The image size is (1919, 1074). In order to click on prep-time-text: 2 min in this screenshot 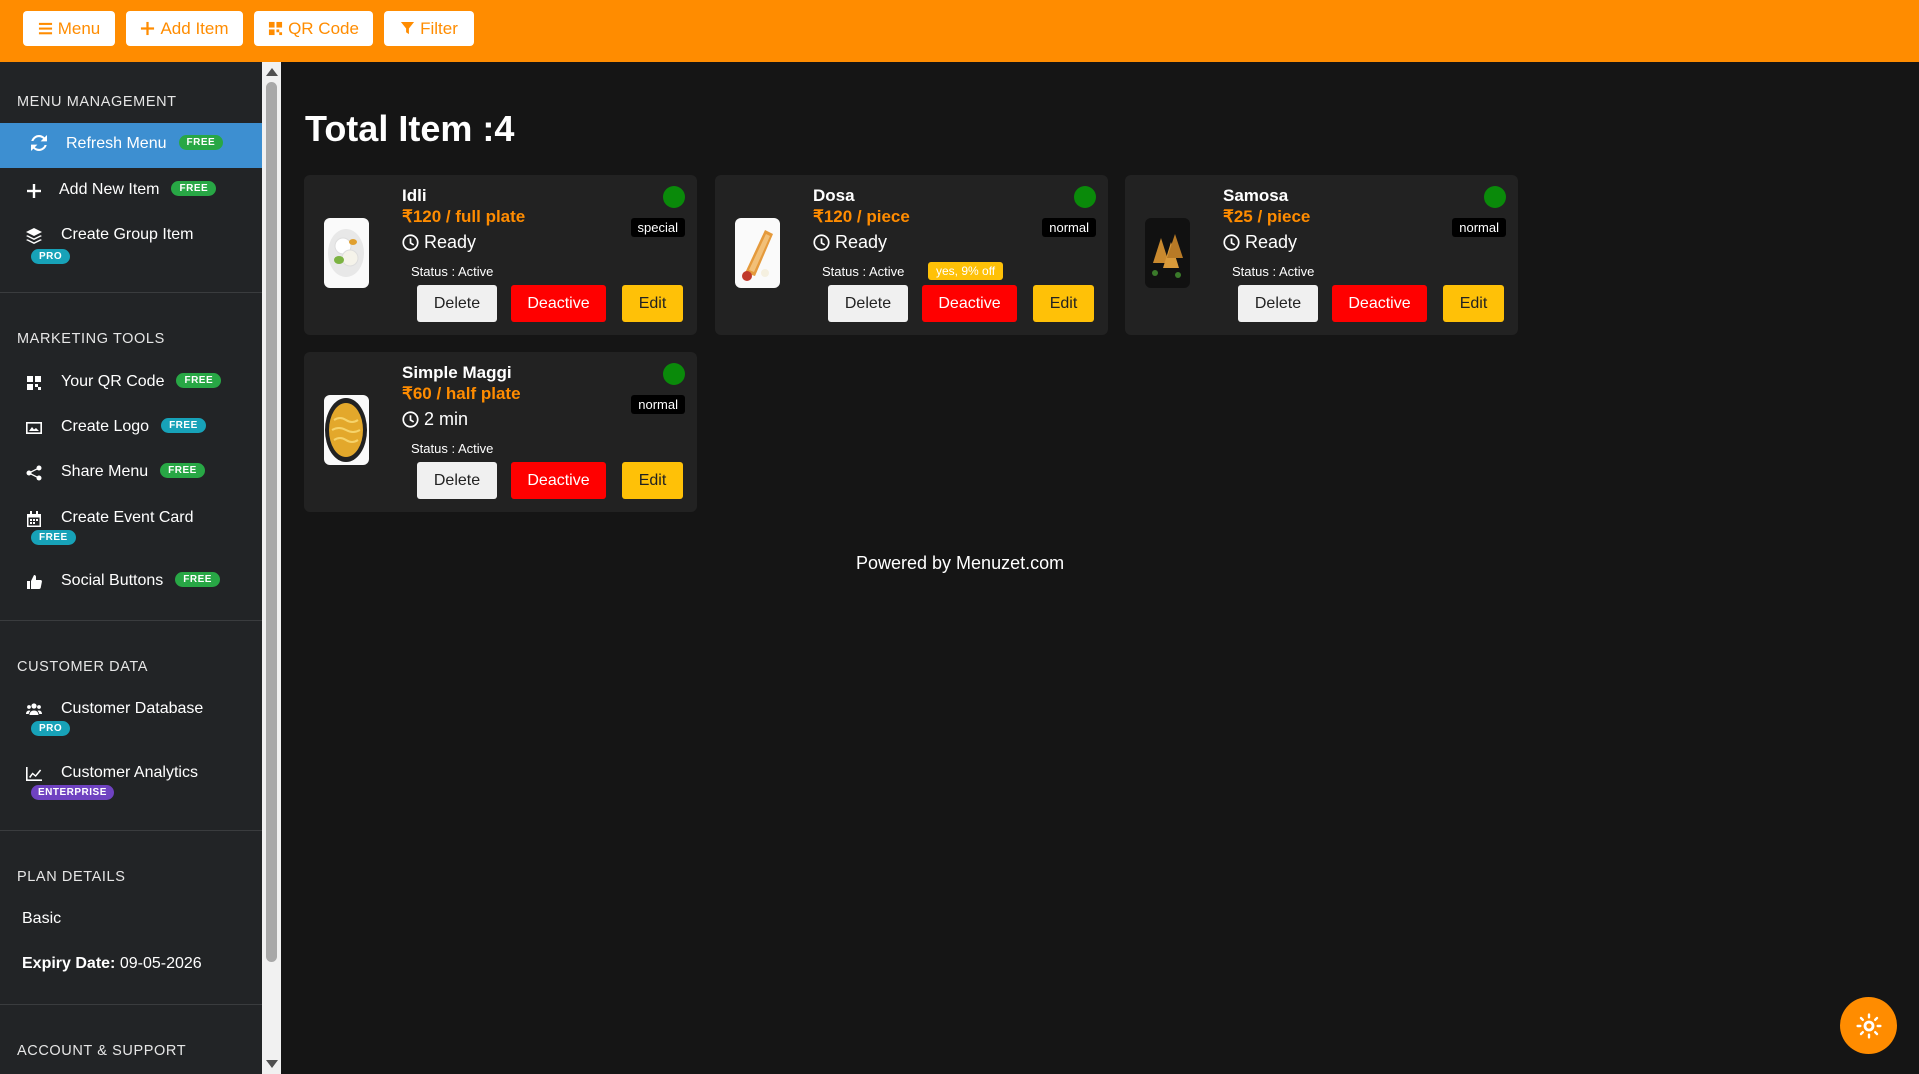, I will do `click(446, 419)`.